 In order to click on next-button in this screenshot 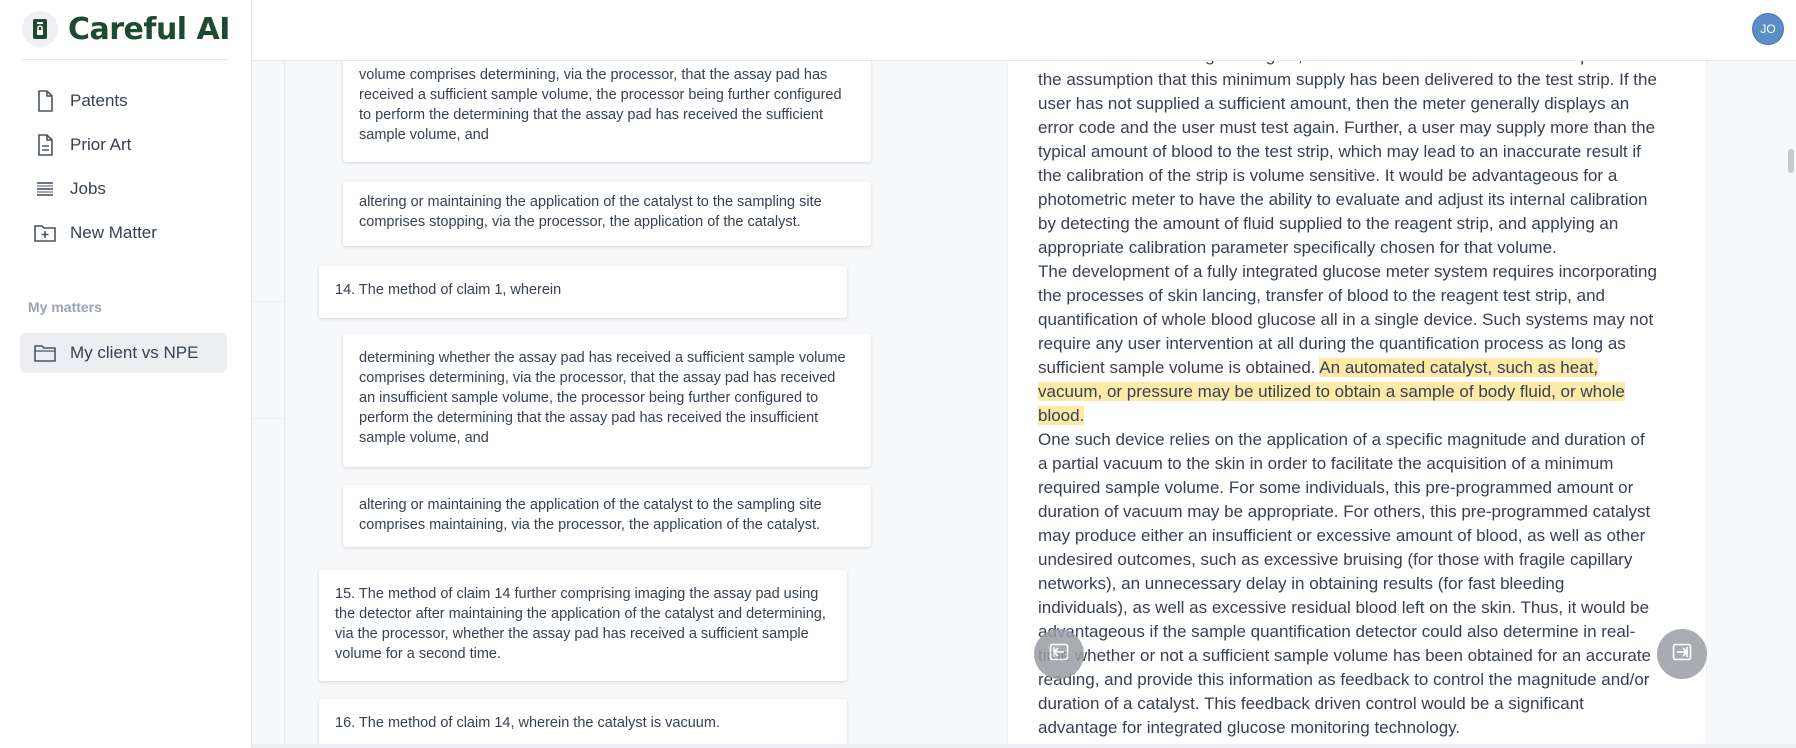, I will do `click(1682, 654)`.